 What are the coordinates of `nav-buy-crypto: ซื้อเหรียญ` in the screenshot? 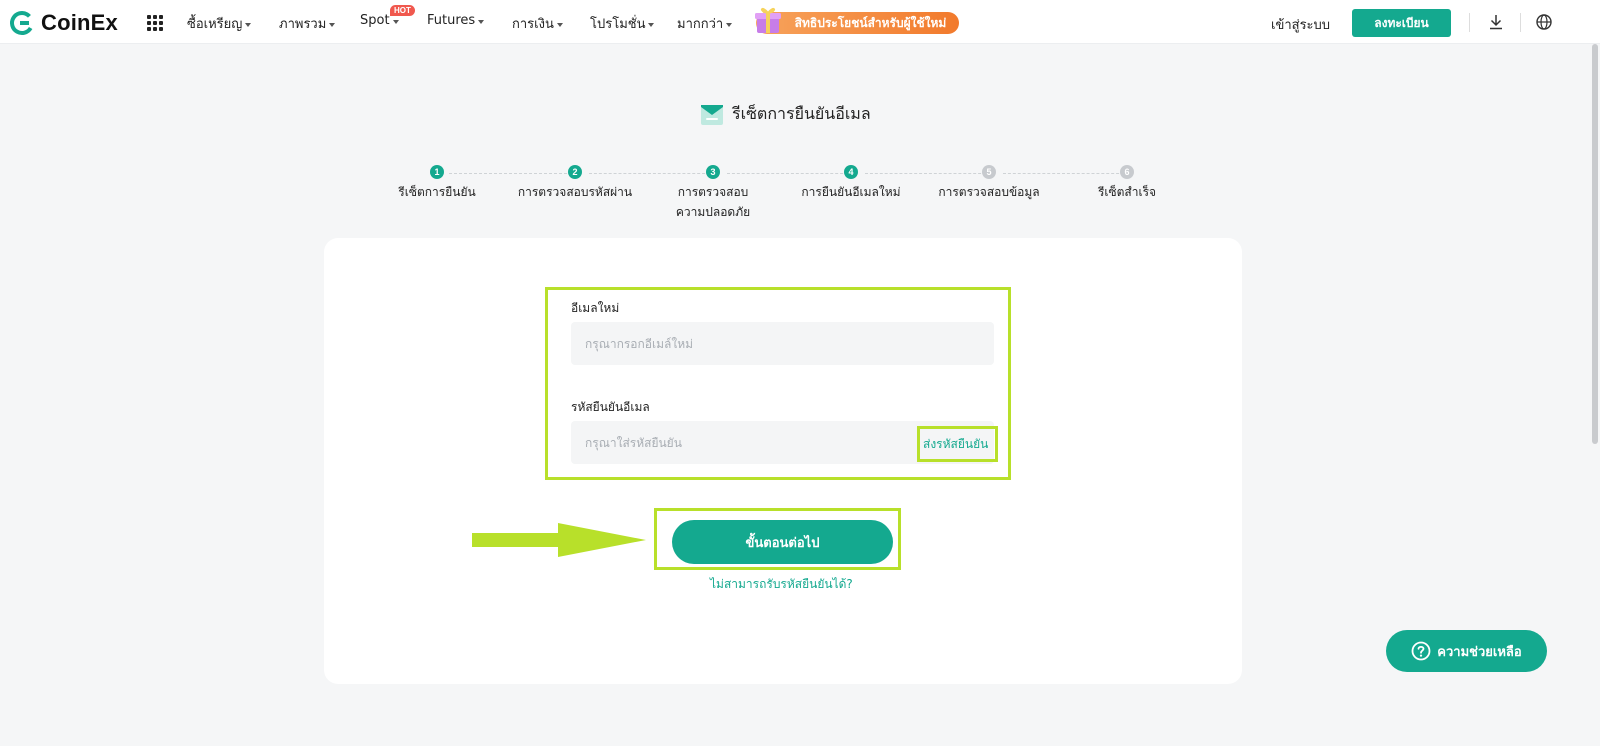 It's located at (219, 23).